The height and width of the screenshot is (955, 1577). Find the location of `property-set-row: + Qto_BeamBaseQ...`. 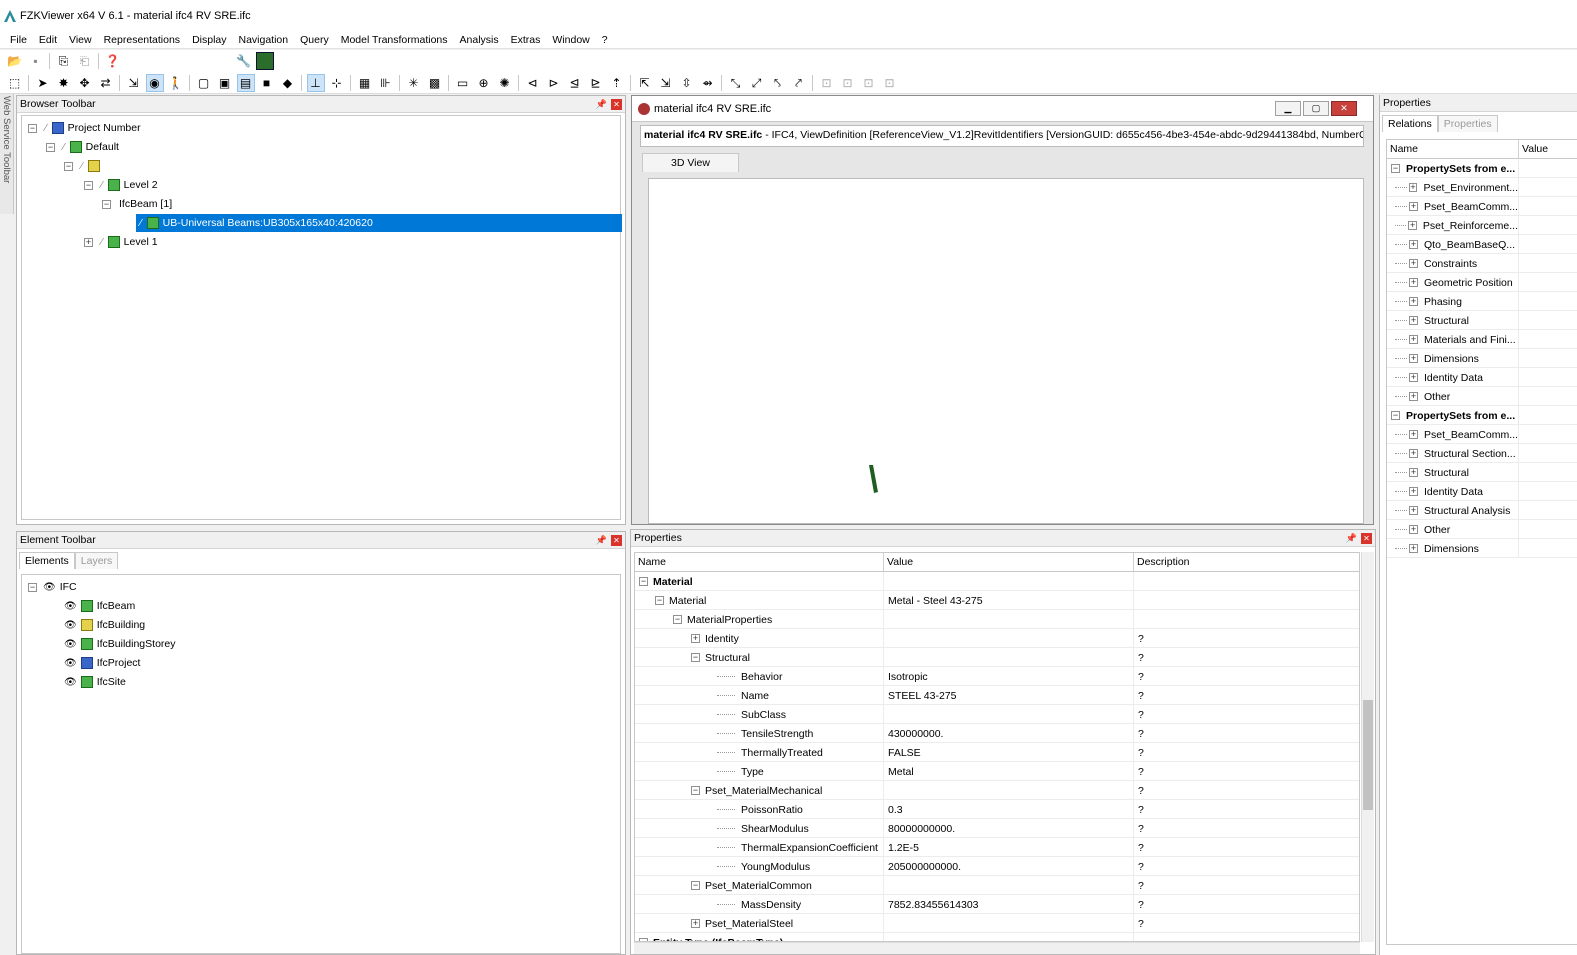

property-set-row: + Qto_BeamBaseQ... is located at coordinates (1482, 244).